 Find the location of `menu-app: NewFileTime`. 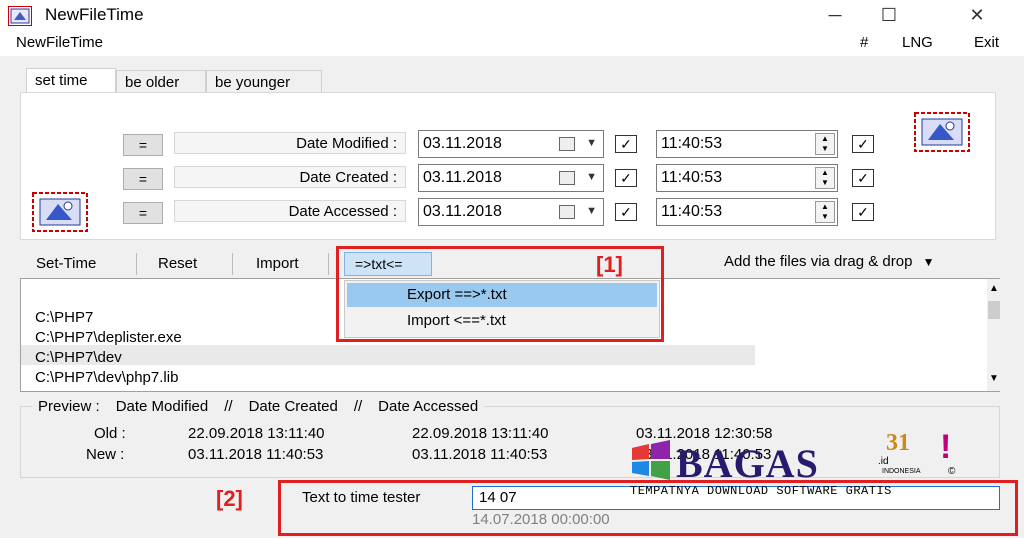

menu-app: NewFileTime is located at coordinates (59, 42).